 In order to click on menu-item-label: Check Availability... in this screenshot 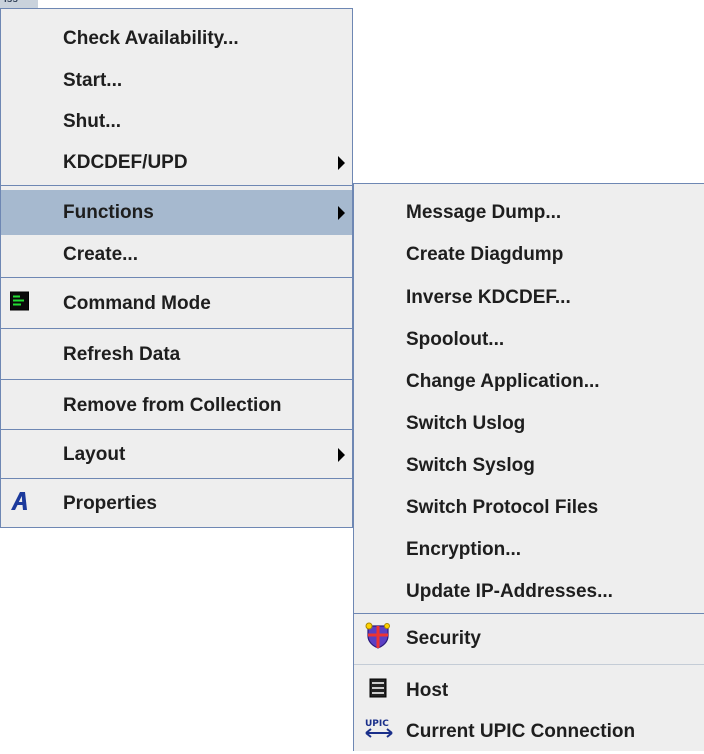, I will do `click(151, 38)`.